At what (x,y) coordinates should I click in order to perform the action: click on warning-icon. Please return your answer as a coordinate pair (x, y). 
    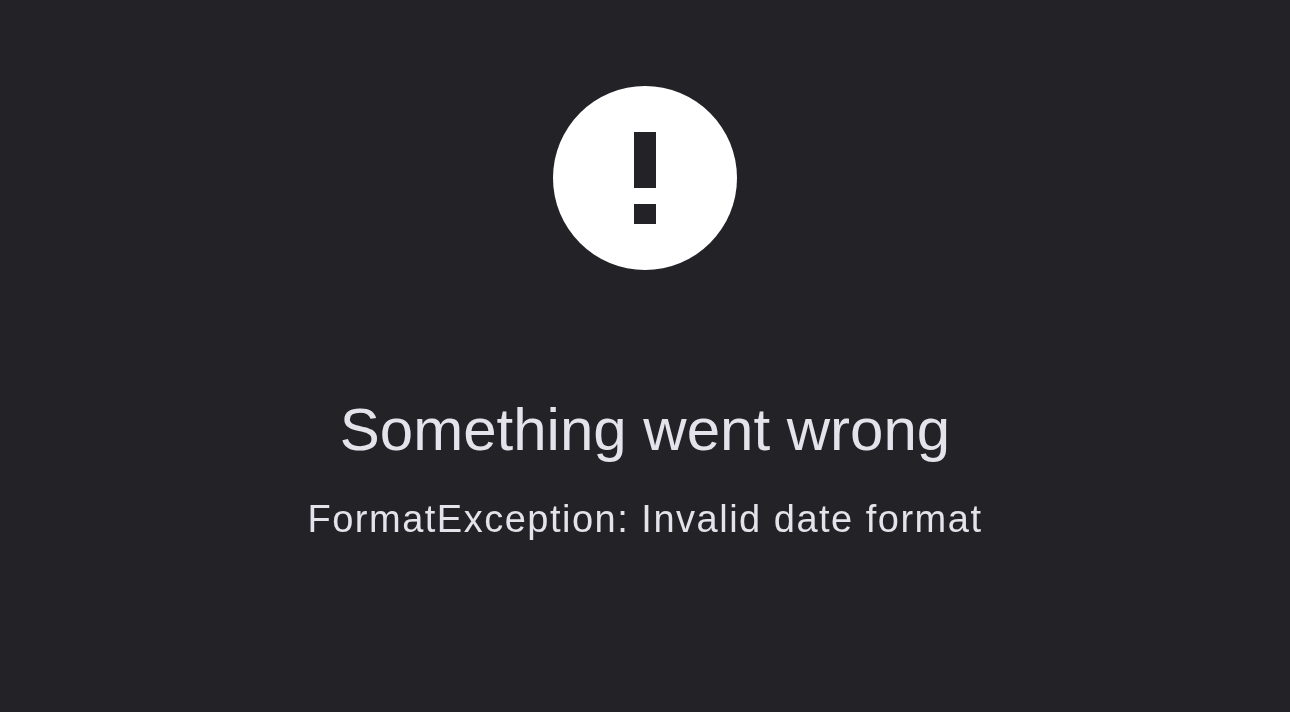
    Looking at the image, I should click on (645, 178).